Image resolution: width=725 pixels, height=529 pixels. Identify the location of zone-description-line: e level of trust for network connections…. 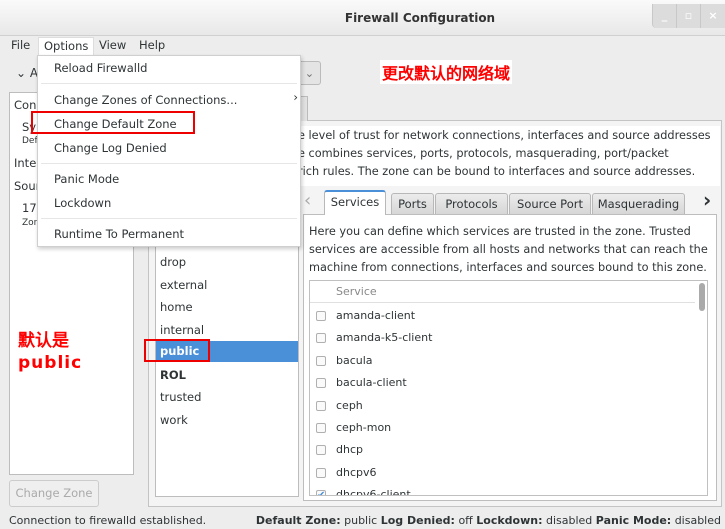
(504, 135).